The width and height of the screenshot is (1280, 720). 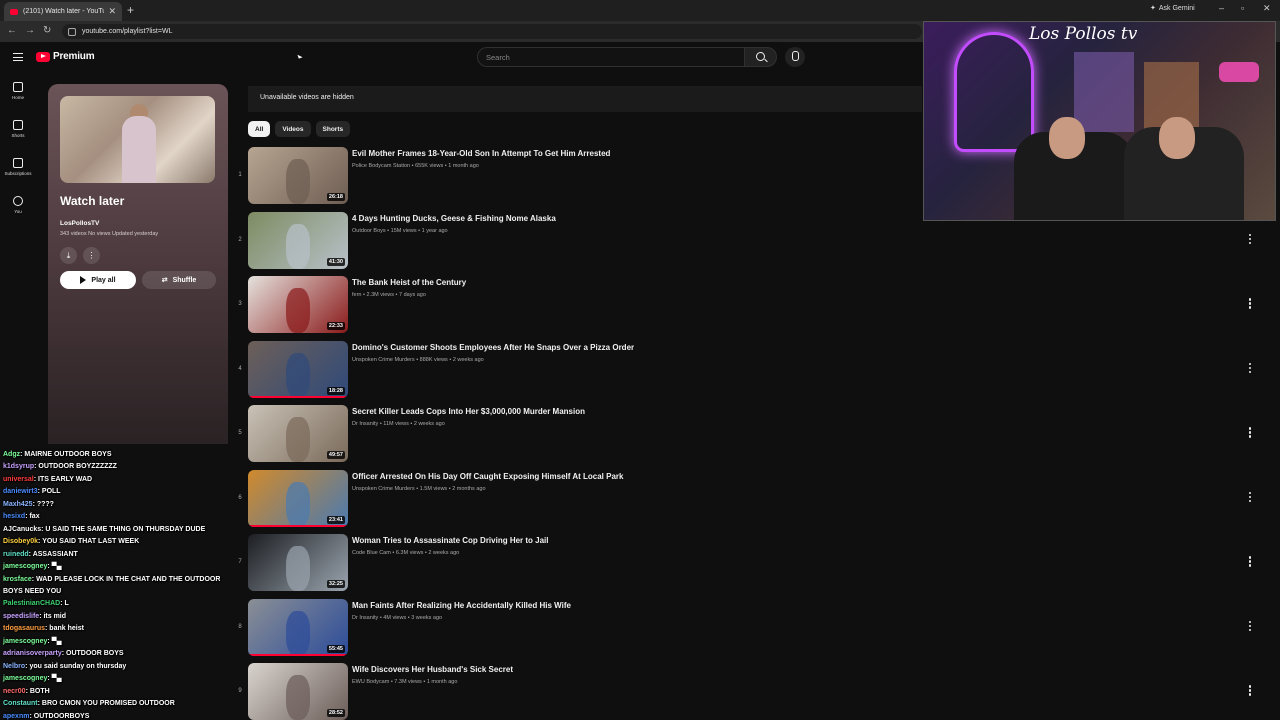 What do you see at coordinates (259, 129) in the screenshot?
I see `chip-all: All` at bounding box center [259, 129].